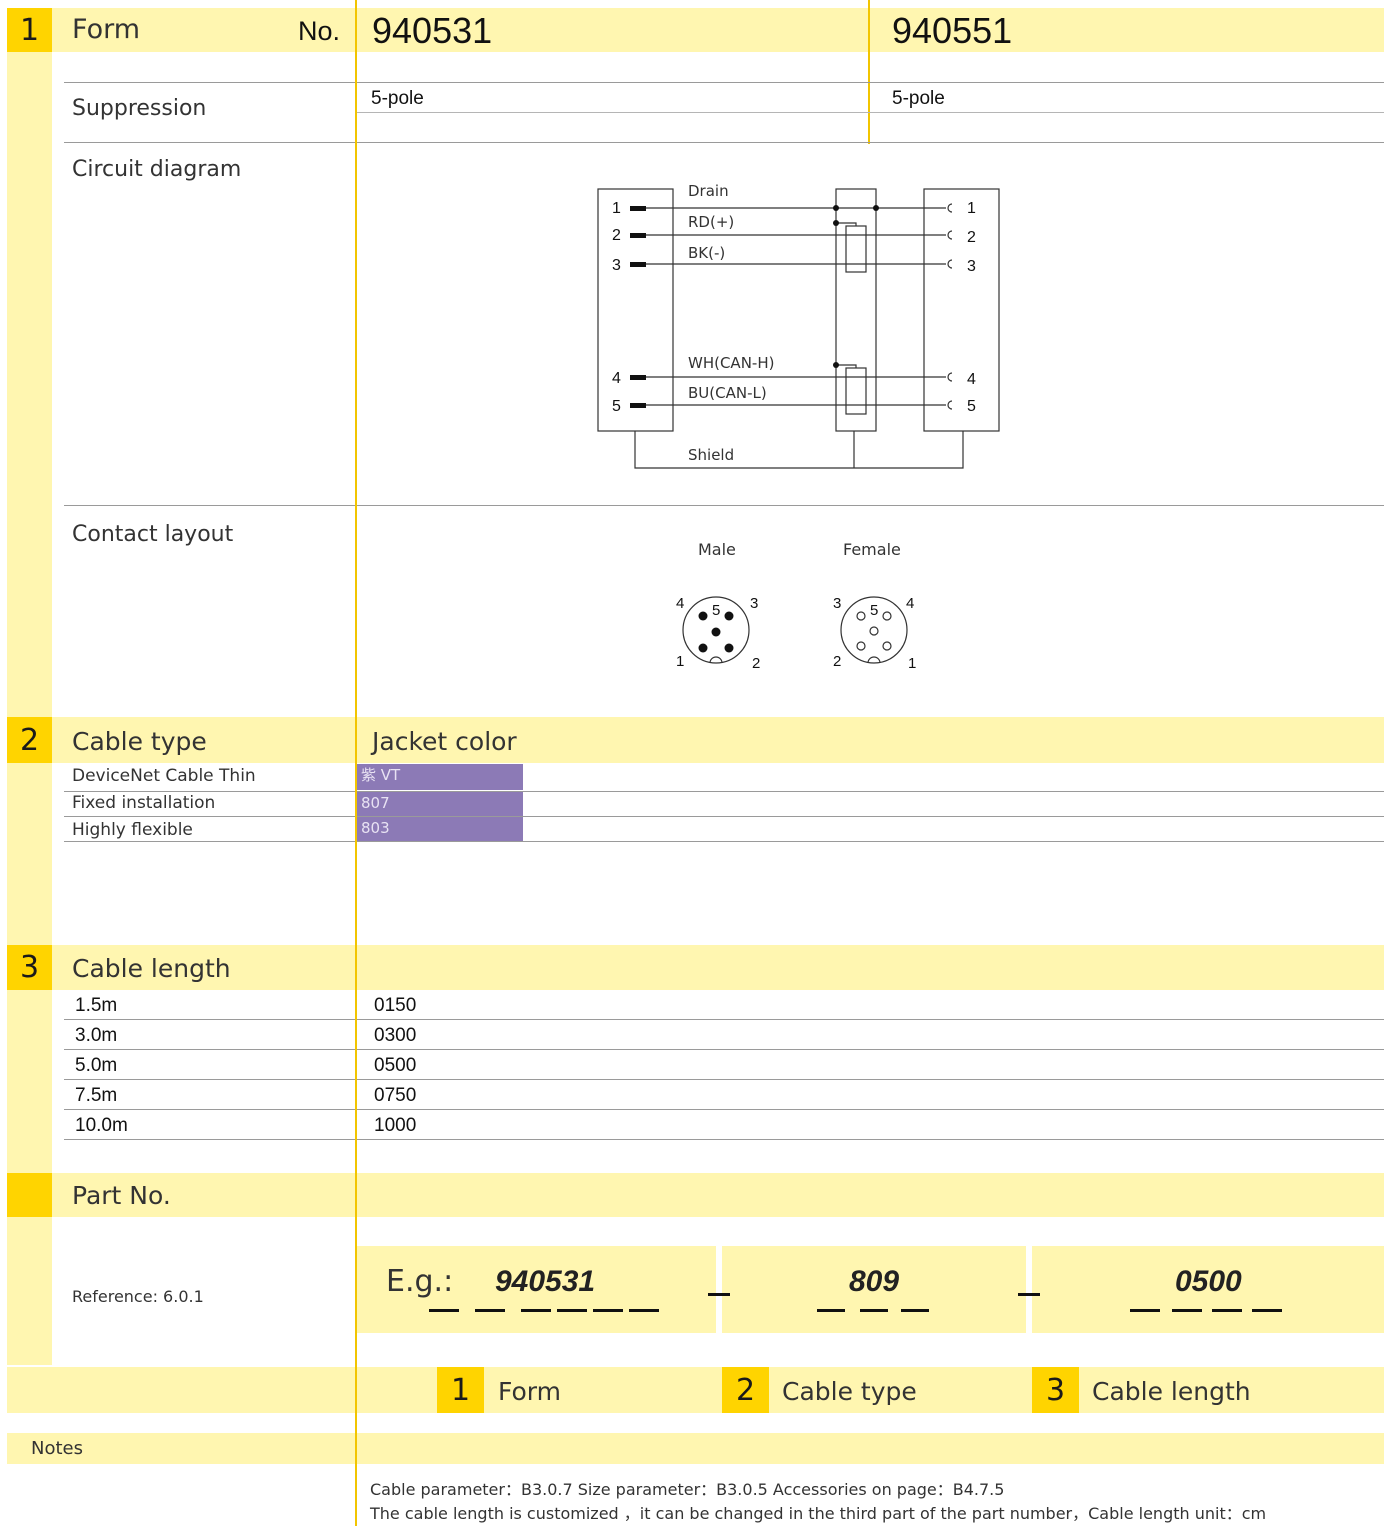  What do you see at coordinates (695, 30) in the screenshot?
I see `section1-header-band` at bounding box center [695, 30].